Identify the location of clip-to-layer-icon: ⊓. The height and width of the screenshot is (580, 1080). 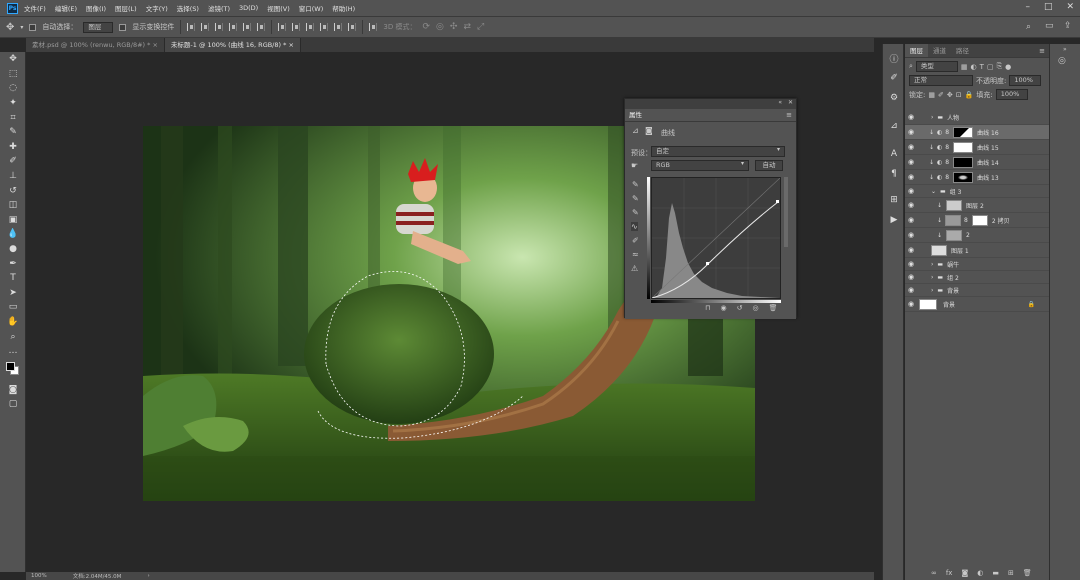
(707, 308).